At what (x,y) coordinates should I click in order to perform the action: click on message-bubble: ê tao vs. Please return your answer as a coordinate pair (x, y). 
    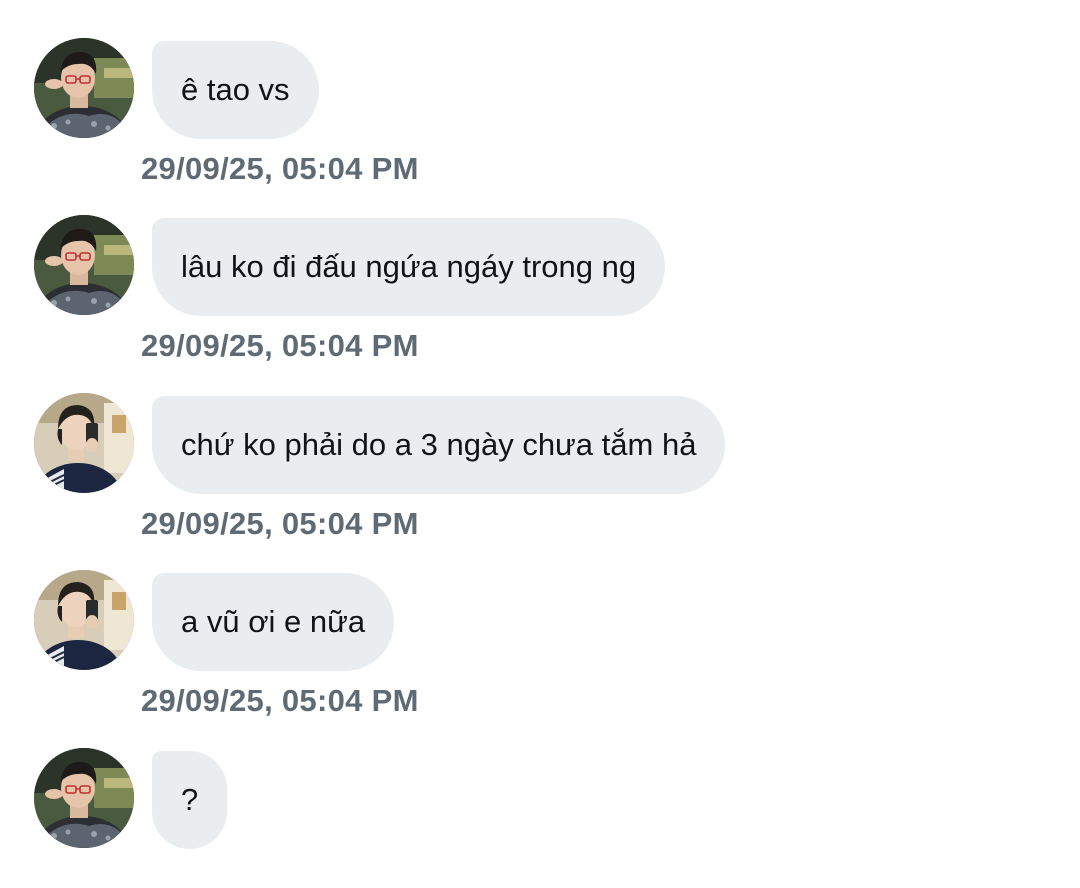
    Looking at the image, I should click on (235, 90).